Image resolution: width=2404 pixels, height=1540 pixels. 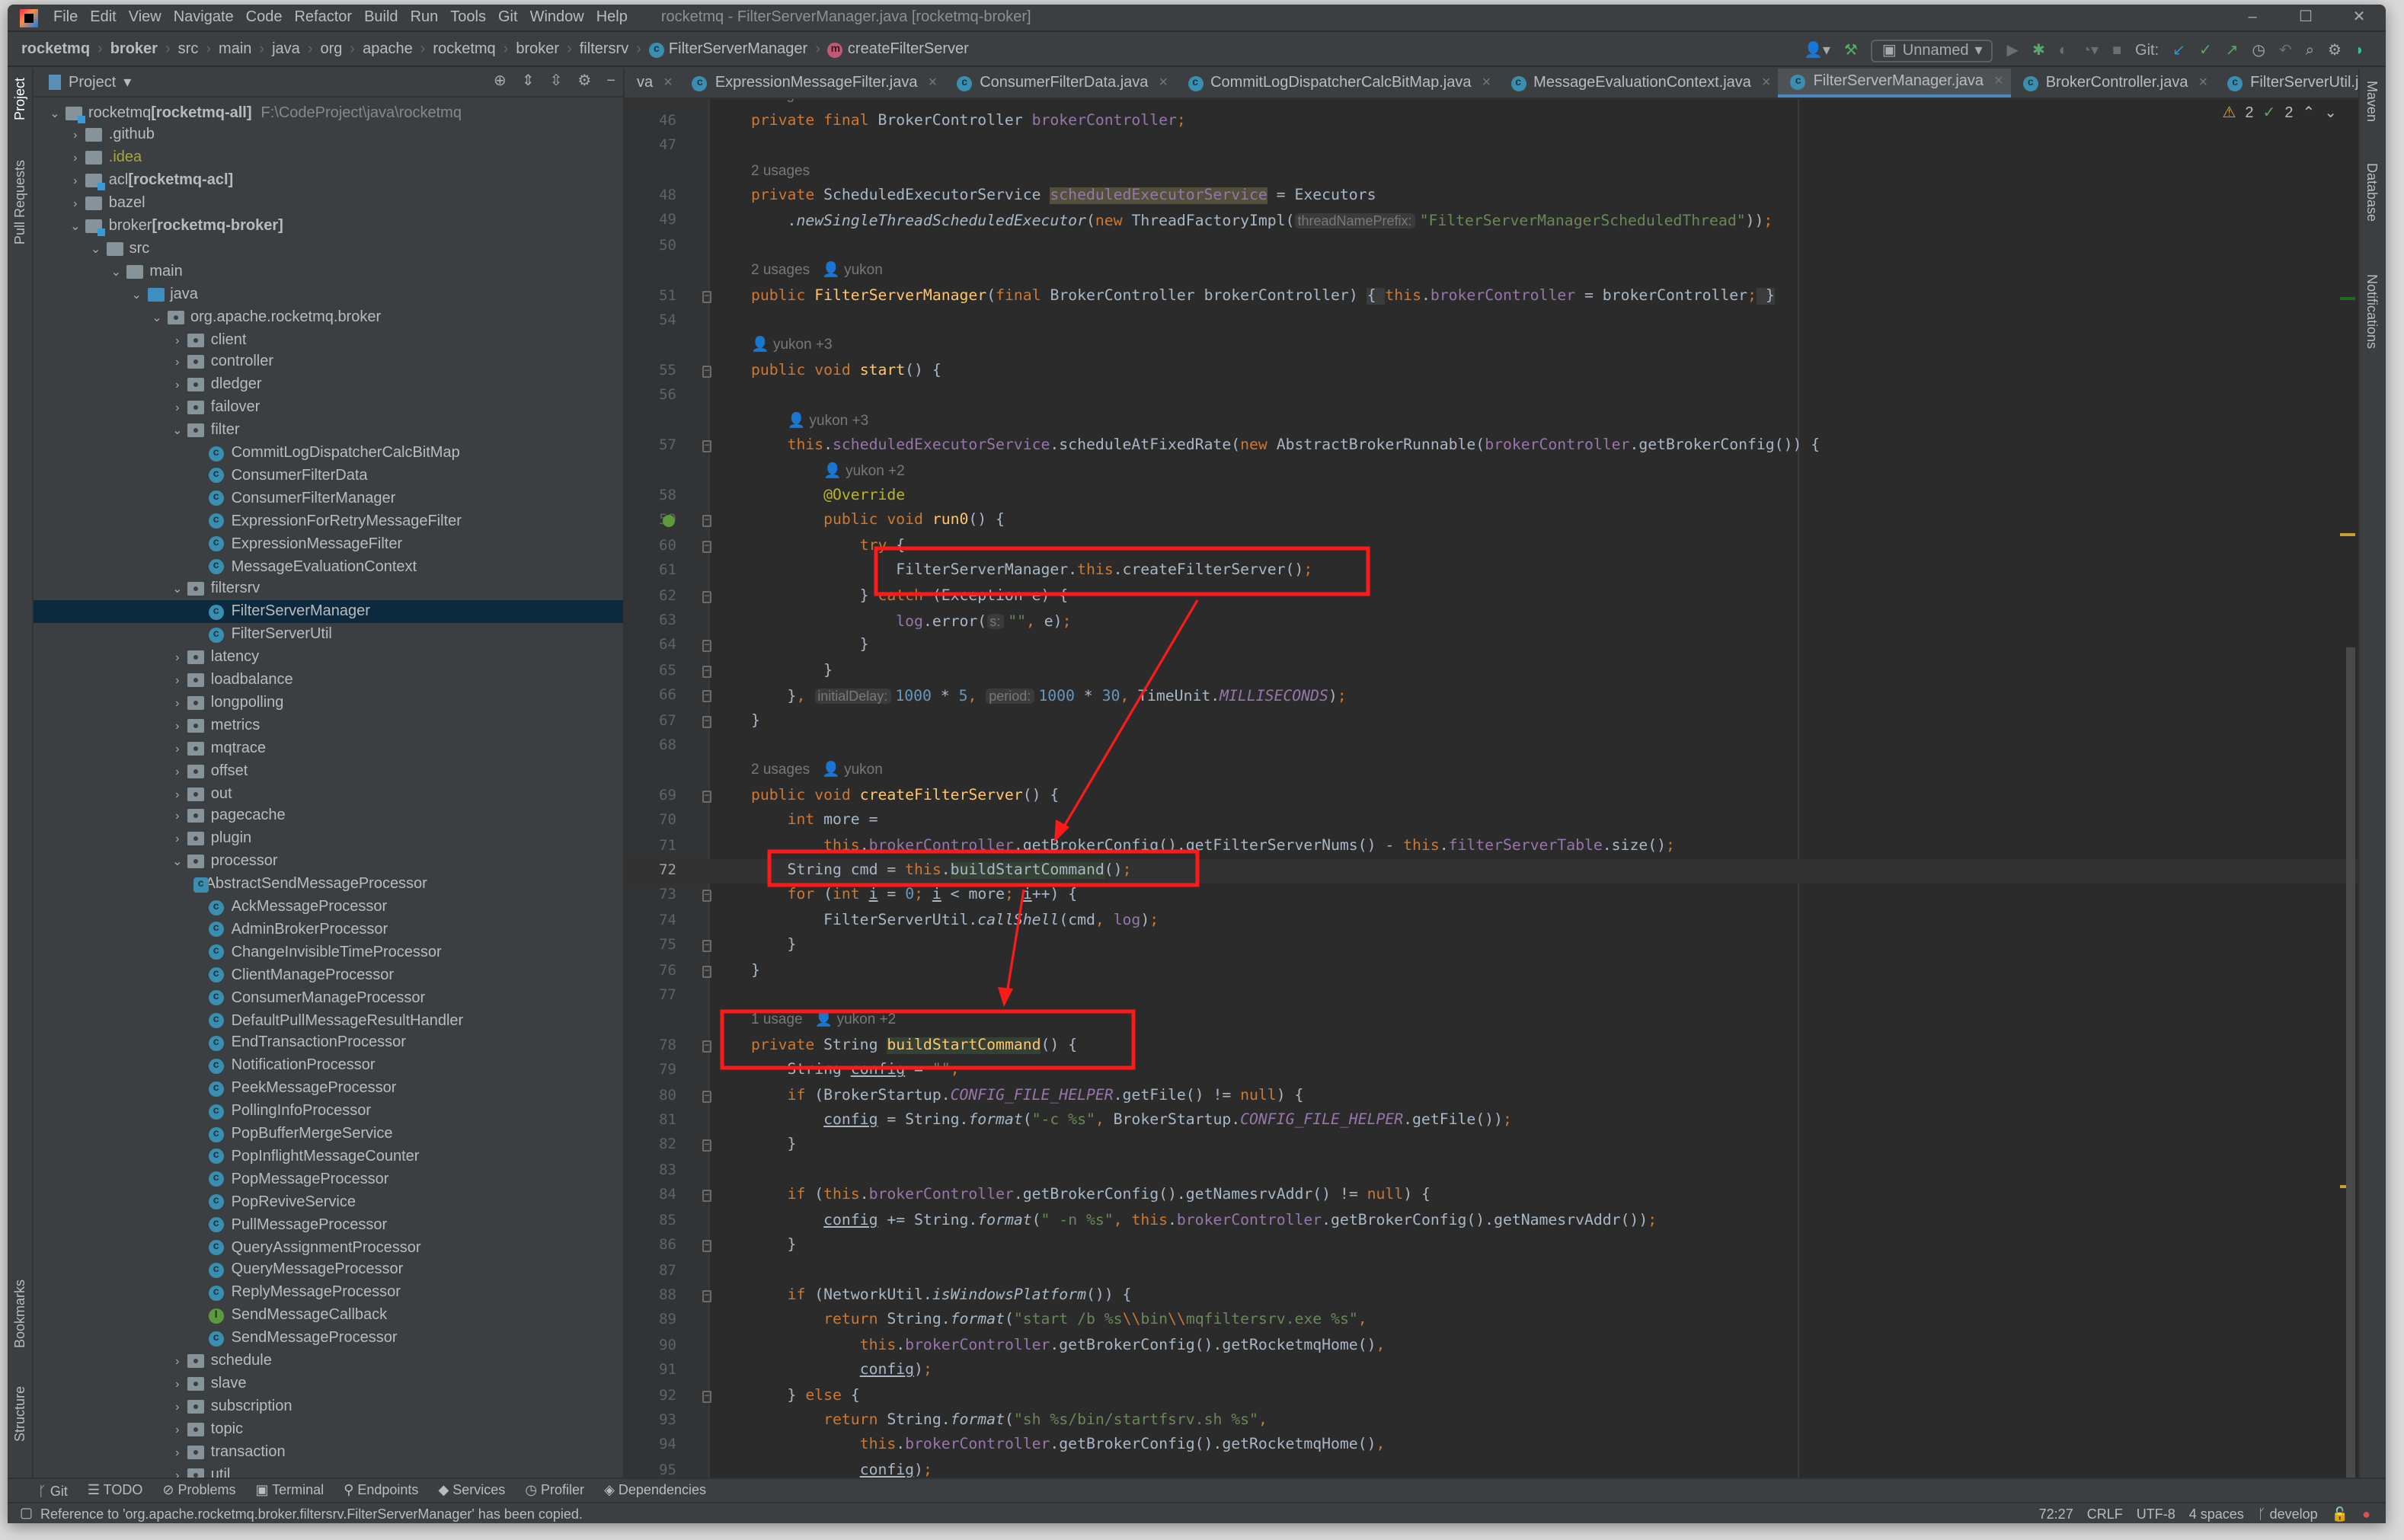 What do you see at coordinates (864, 470) in the screenshot?
I see `author-hint: 👤 yukon +2` at bounding box center [864, 470].